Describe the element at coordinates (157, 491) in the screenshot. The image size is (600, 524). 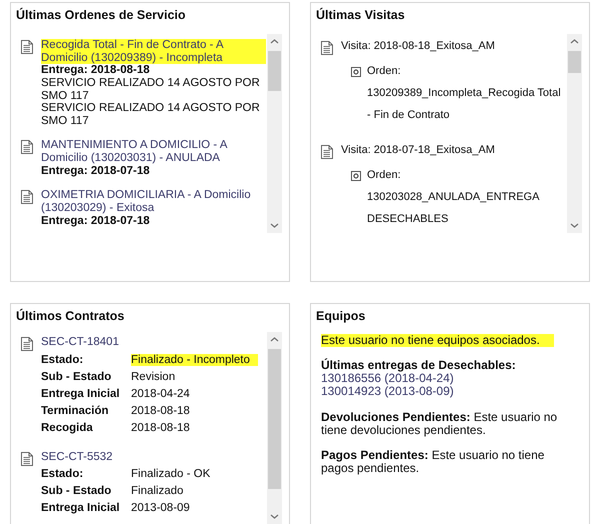
I see `field-value: Finalizado` at that location.